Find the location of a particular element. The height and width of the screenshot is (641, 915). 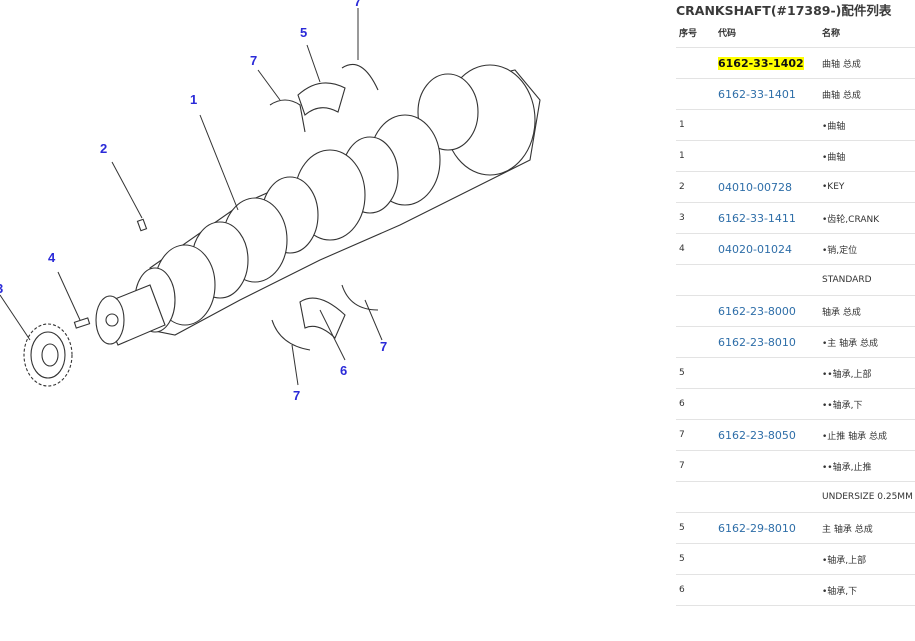

row-code-cell: 6162-33-1411 is located at coordinates (767, 218).